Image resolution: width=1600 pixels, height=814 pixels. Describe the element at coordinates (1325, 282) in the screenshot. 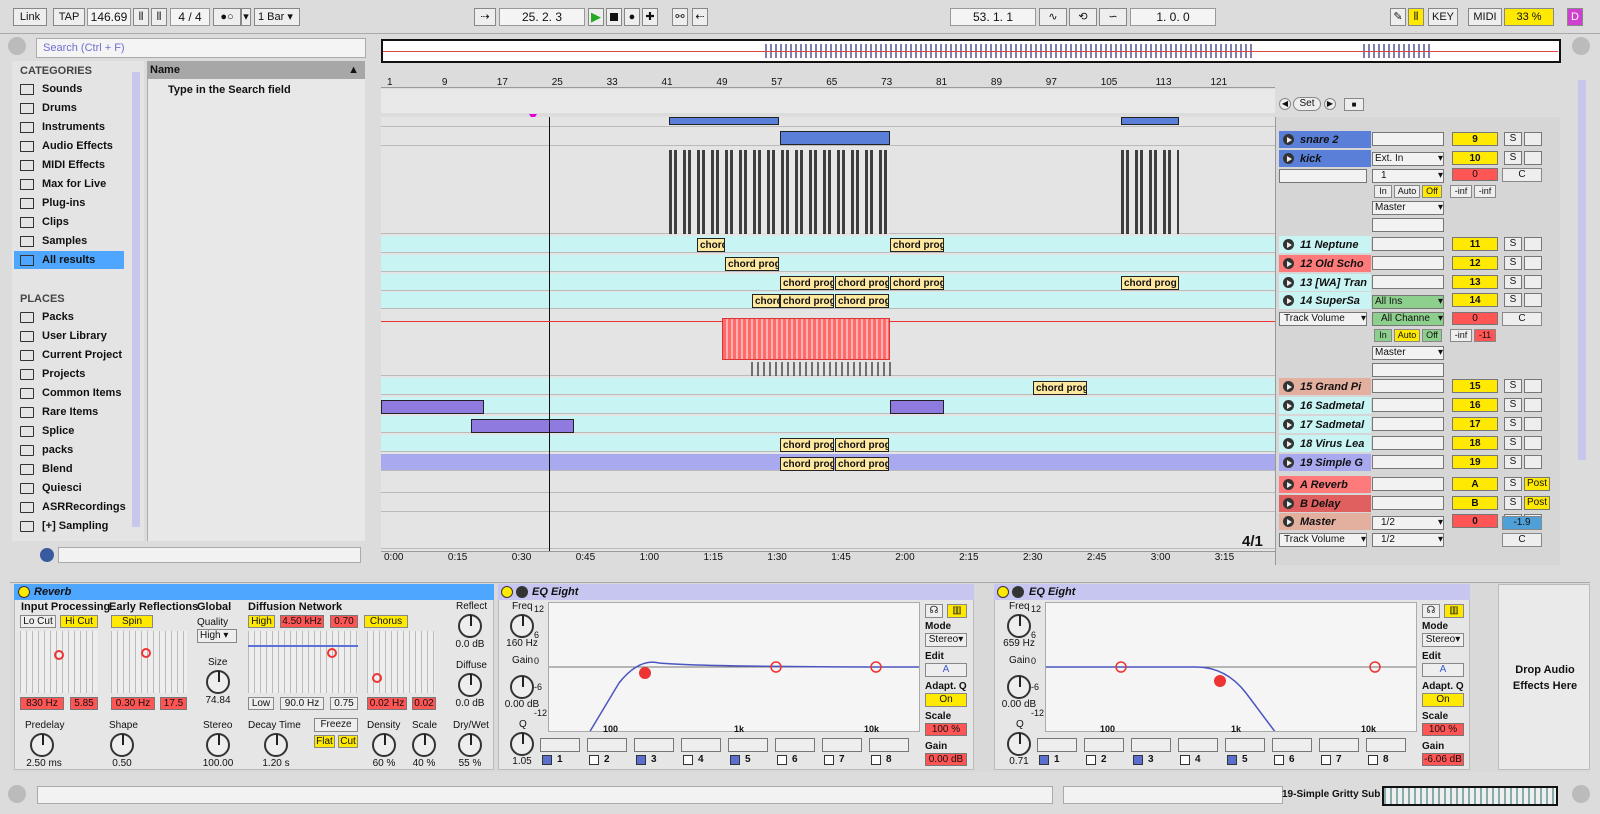

I see `track-header: 13 [WA] Tran` at that location.